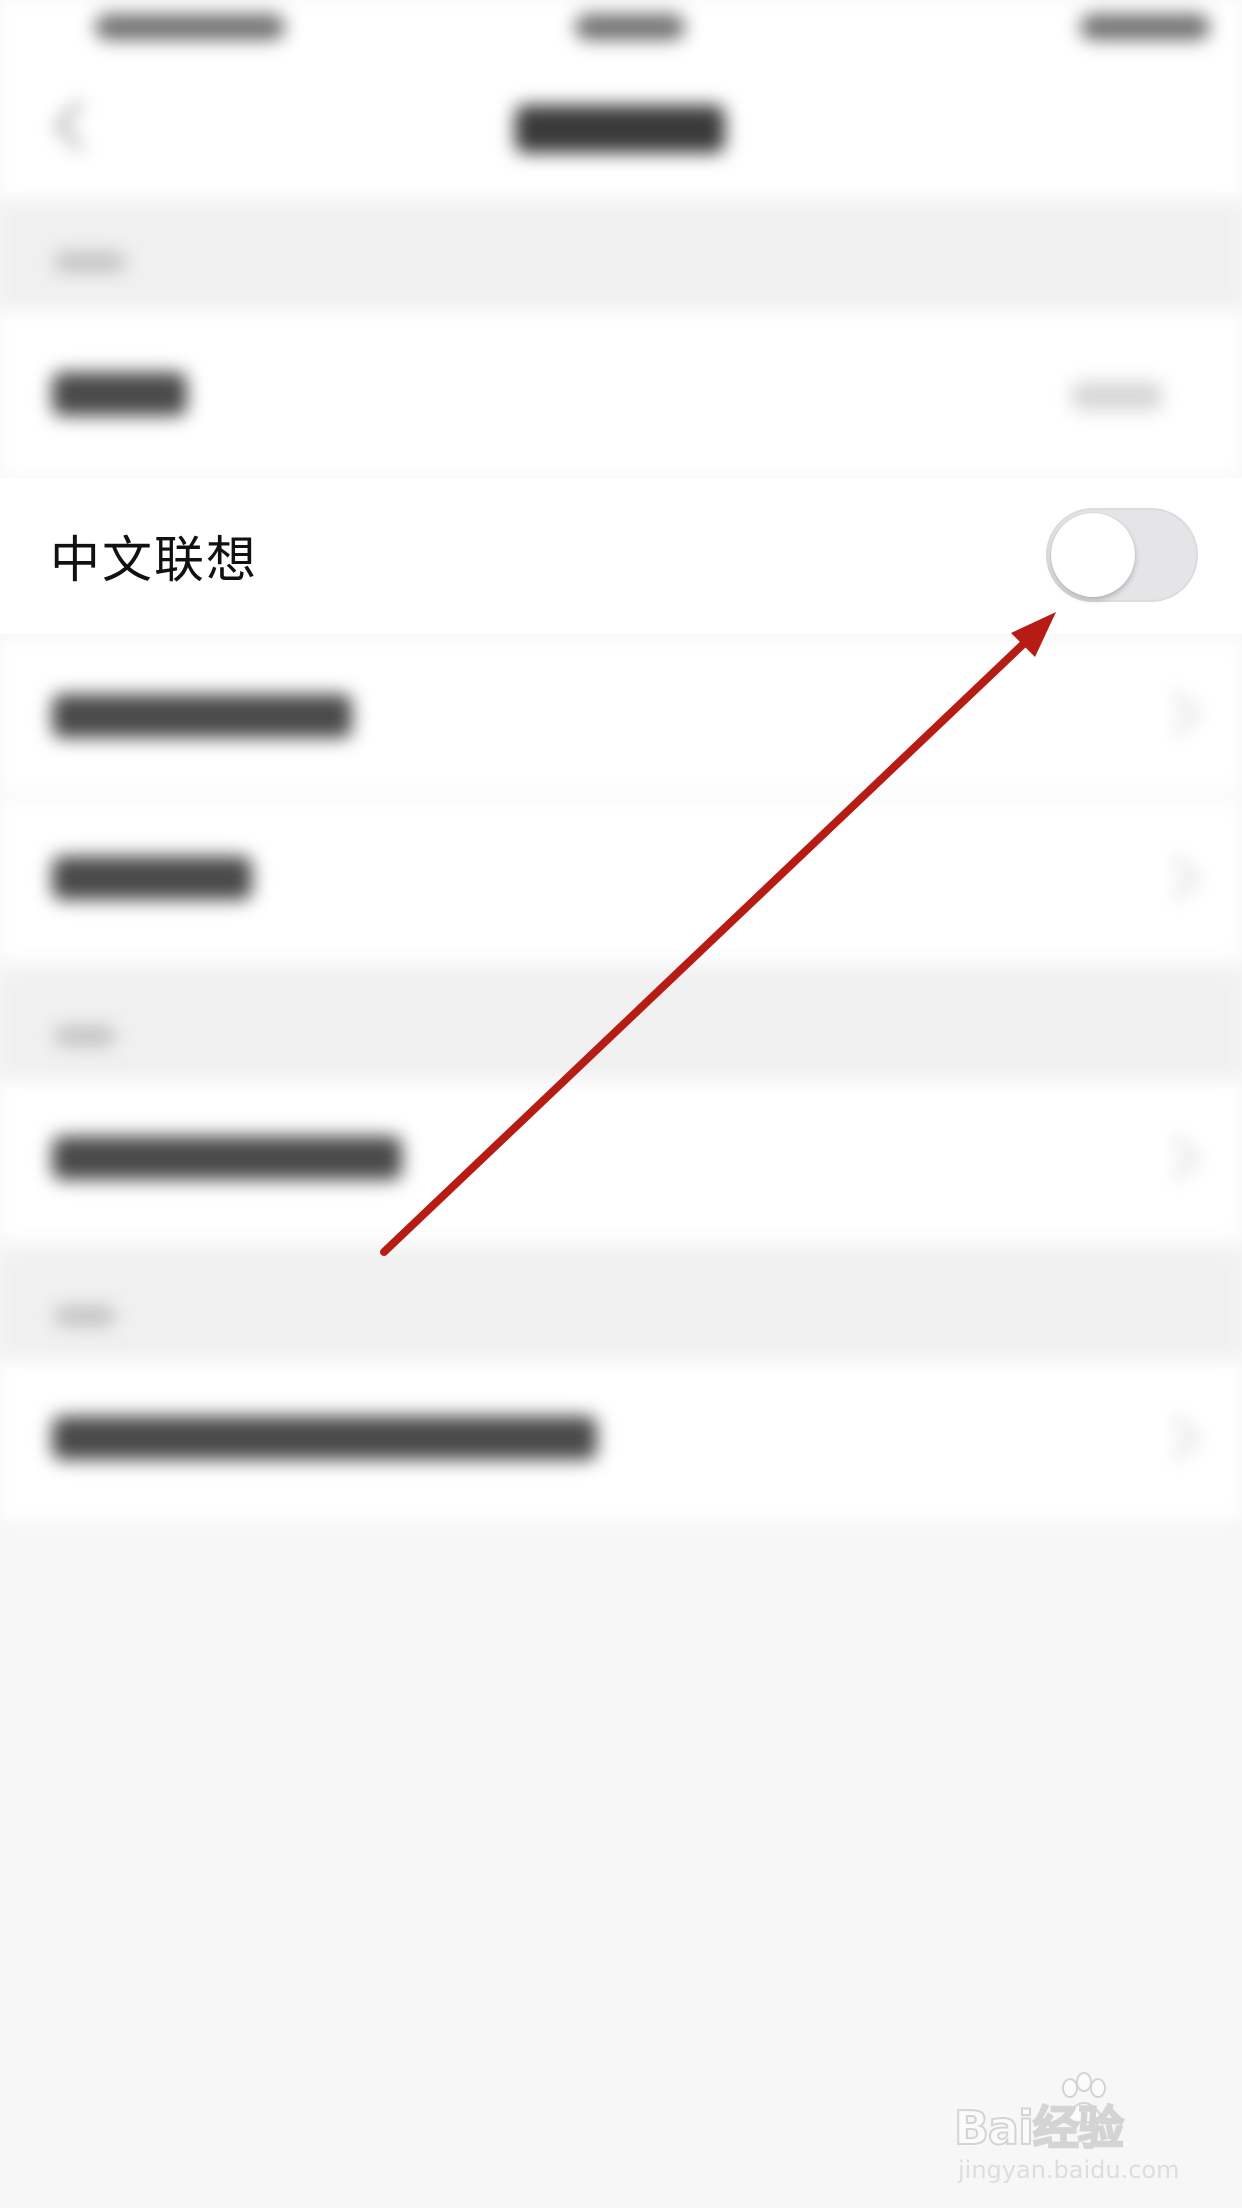  I want to click on watermark-url: jingyan.baidu.com, so click(1069, 2170).